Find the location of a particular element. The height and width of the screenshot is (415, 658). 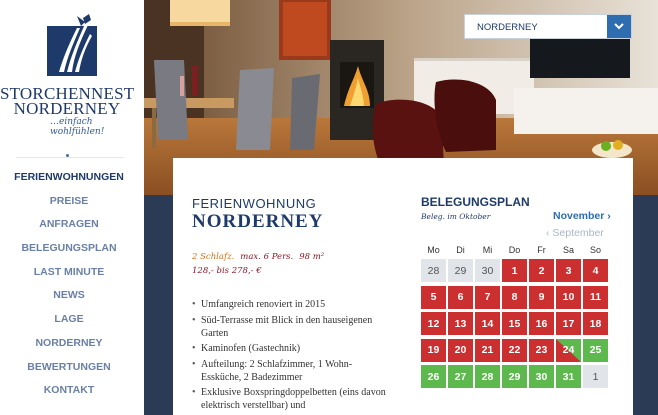

nav-item-lage: LAGE is located at coordinates (69, 324).